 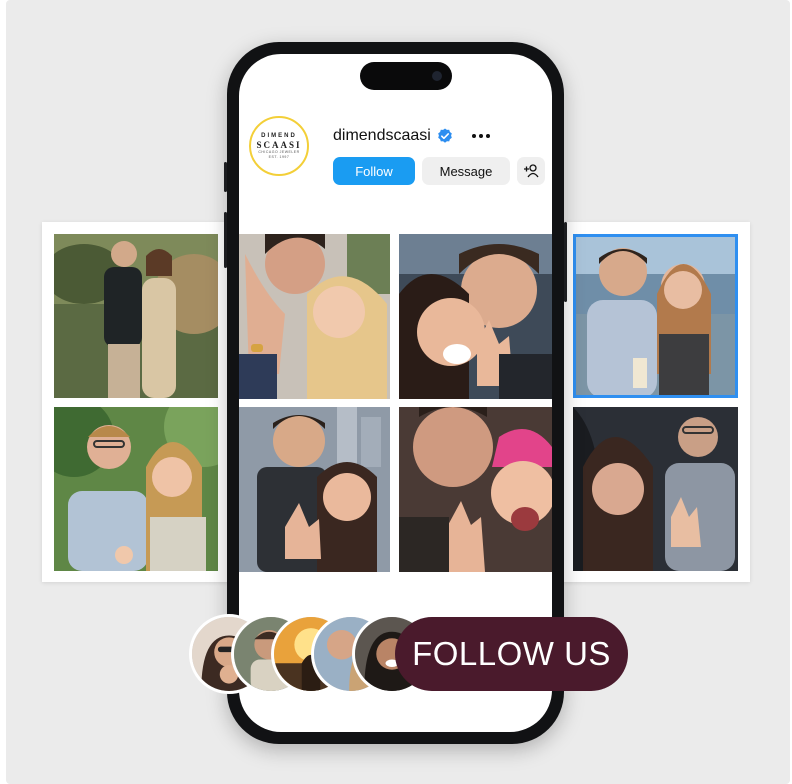 I want to click on follow-us-button: FOLLOW US, so click(x=511, y=654).